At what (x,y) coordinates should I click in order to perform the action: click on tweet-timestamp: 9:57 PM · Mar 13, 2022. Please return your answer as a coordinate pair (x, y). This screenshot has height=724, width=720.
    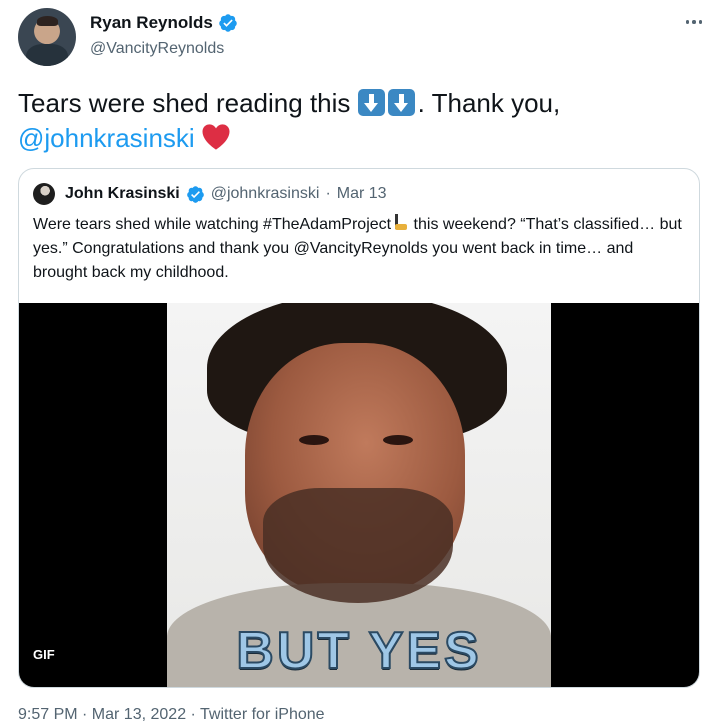
    Looking at the image, I should click on (102, 714).